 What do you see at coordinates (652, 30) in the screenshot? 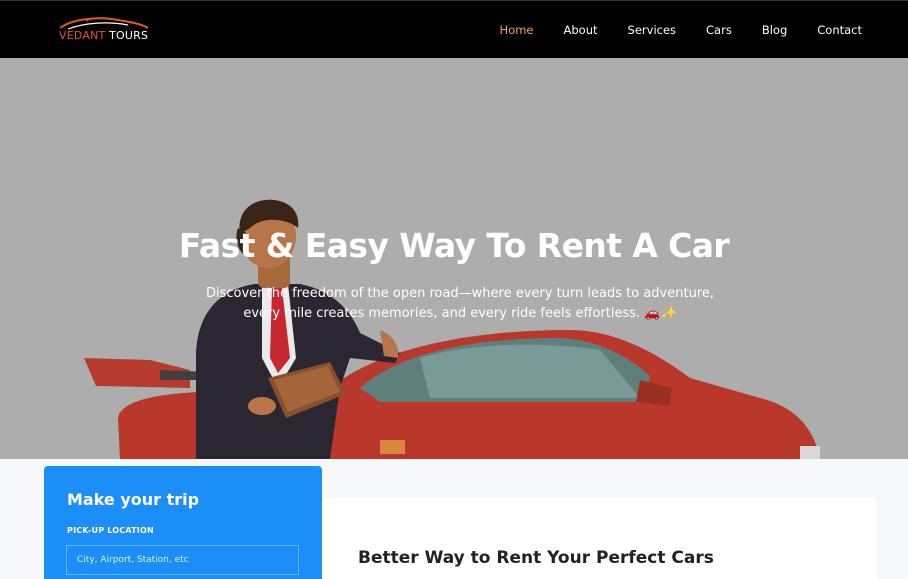
I see `nav-link-services: Services` at bounding box center [652, 30].